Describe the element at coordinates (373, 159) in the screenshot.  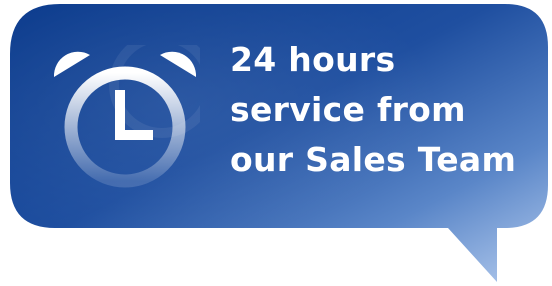
I see `message-line-3: our Sales Team` at that location.